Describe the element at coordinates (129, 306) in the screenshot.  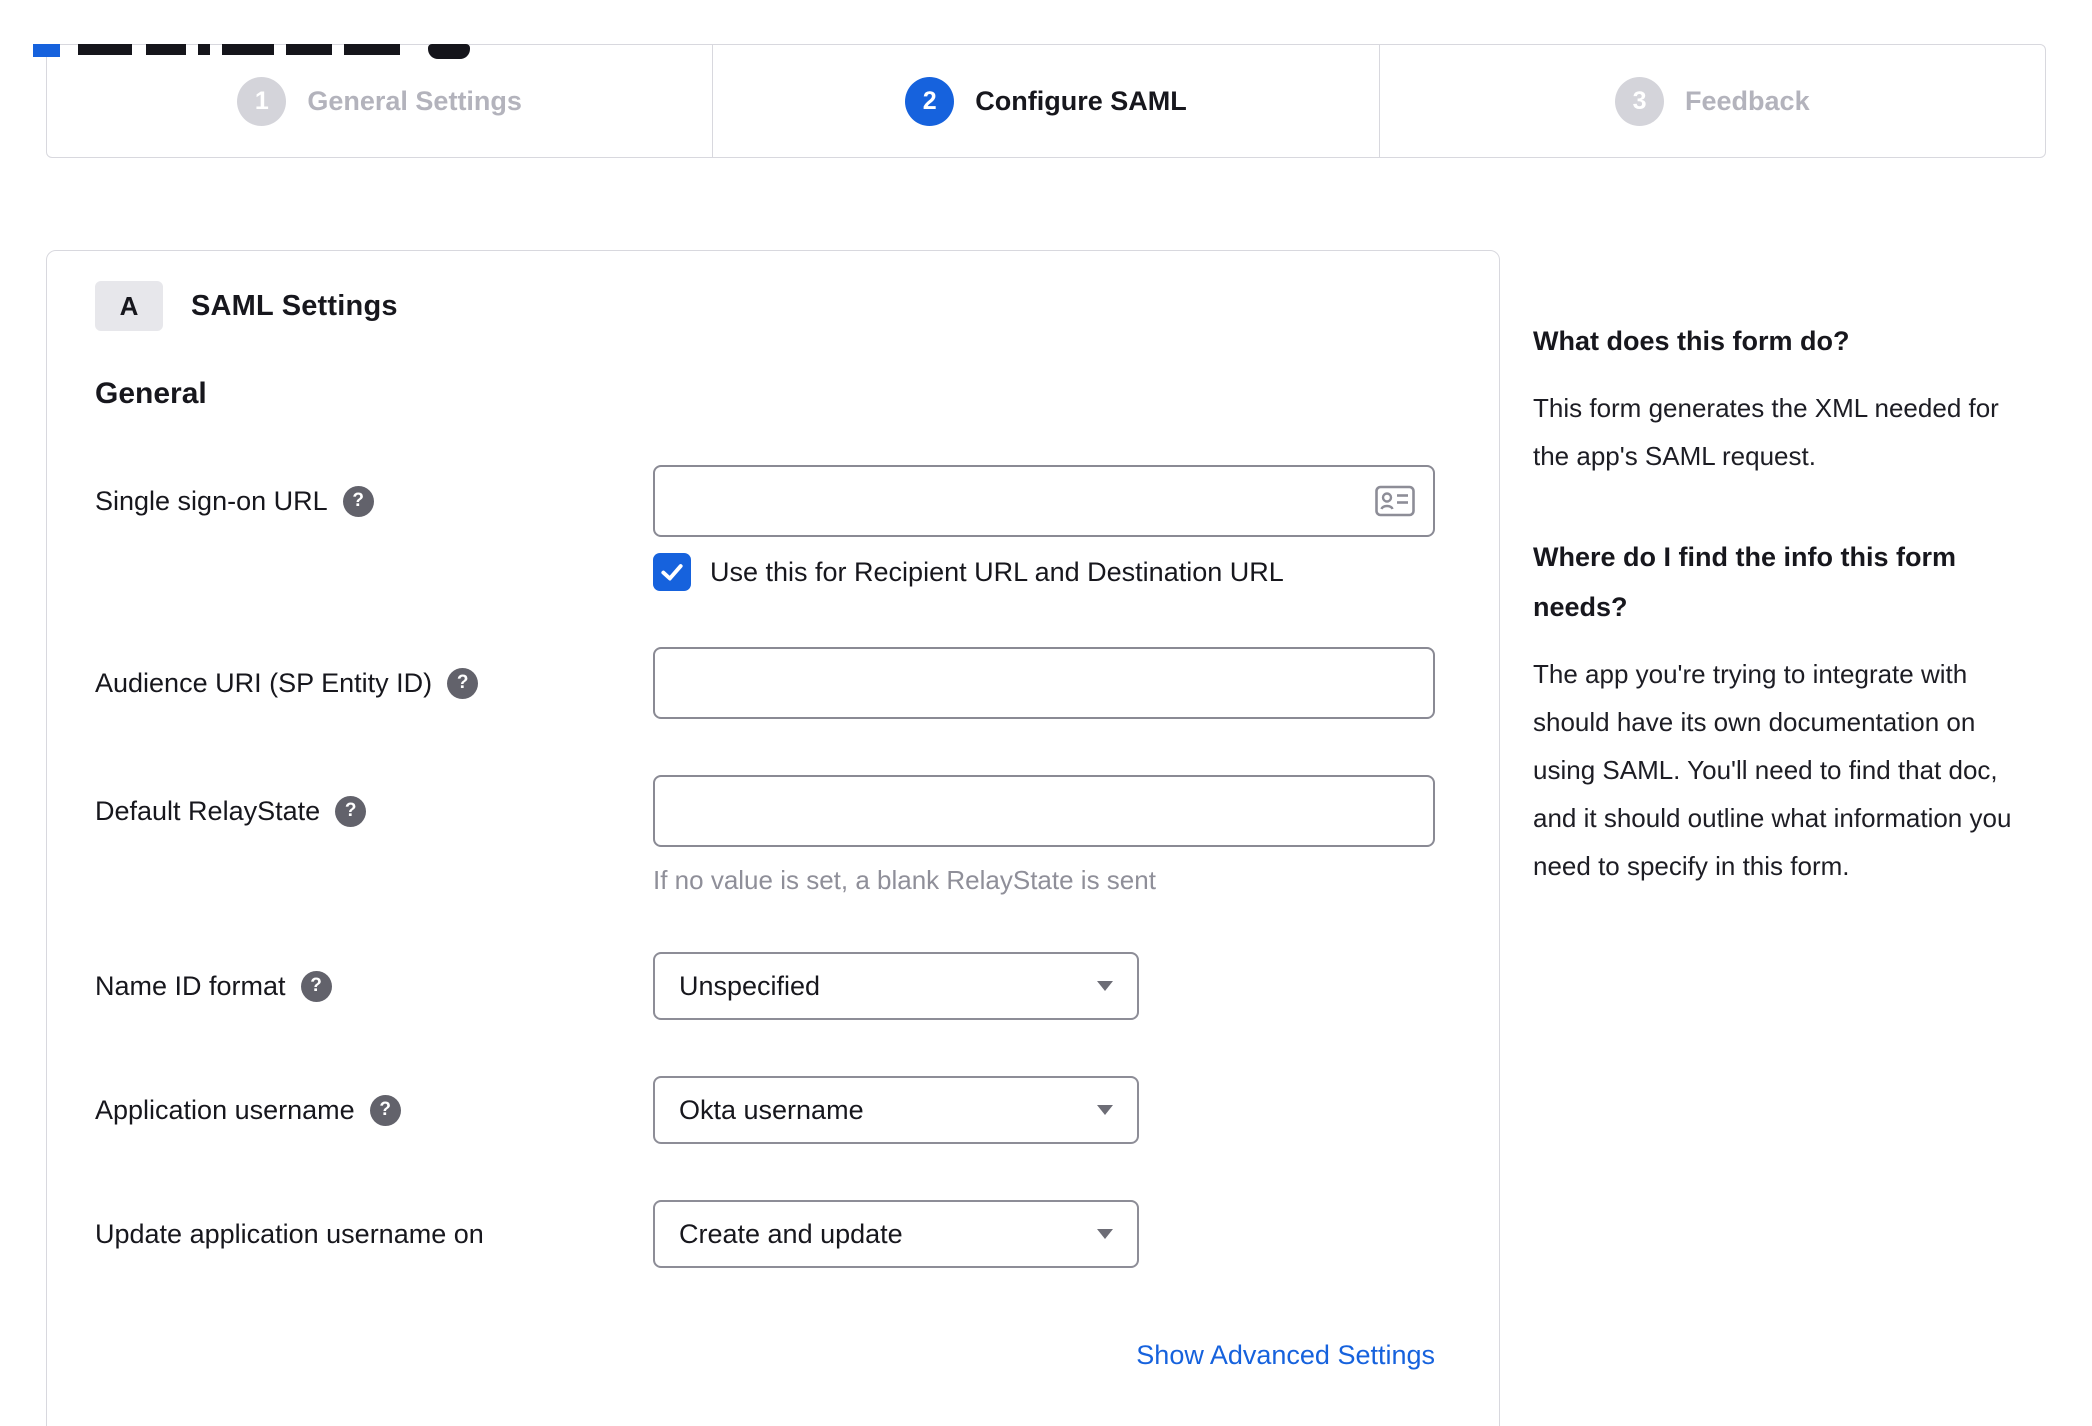
I see `section-a-badge: A` at that location.